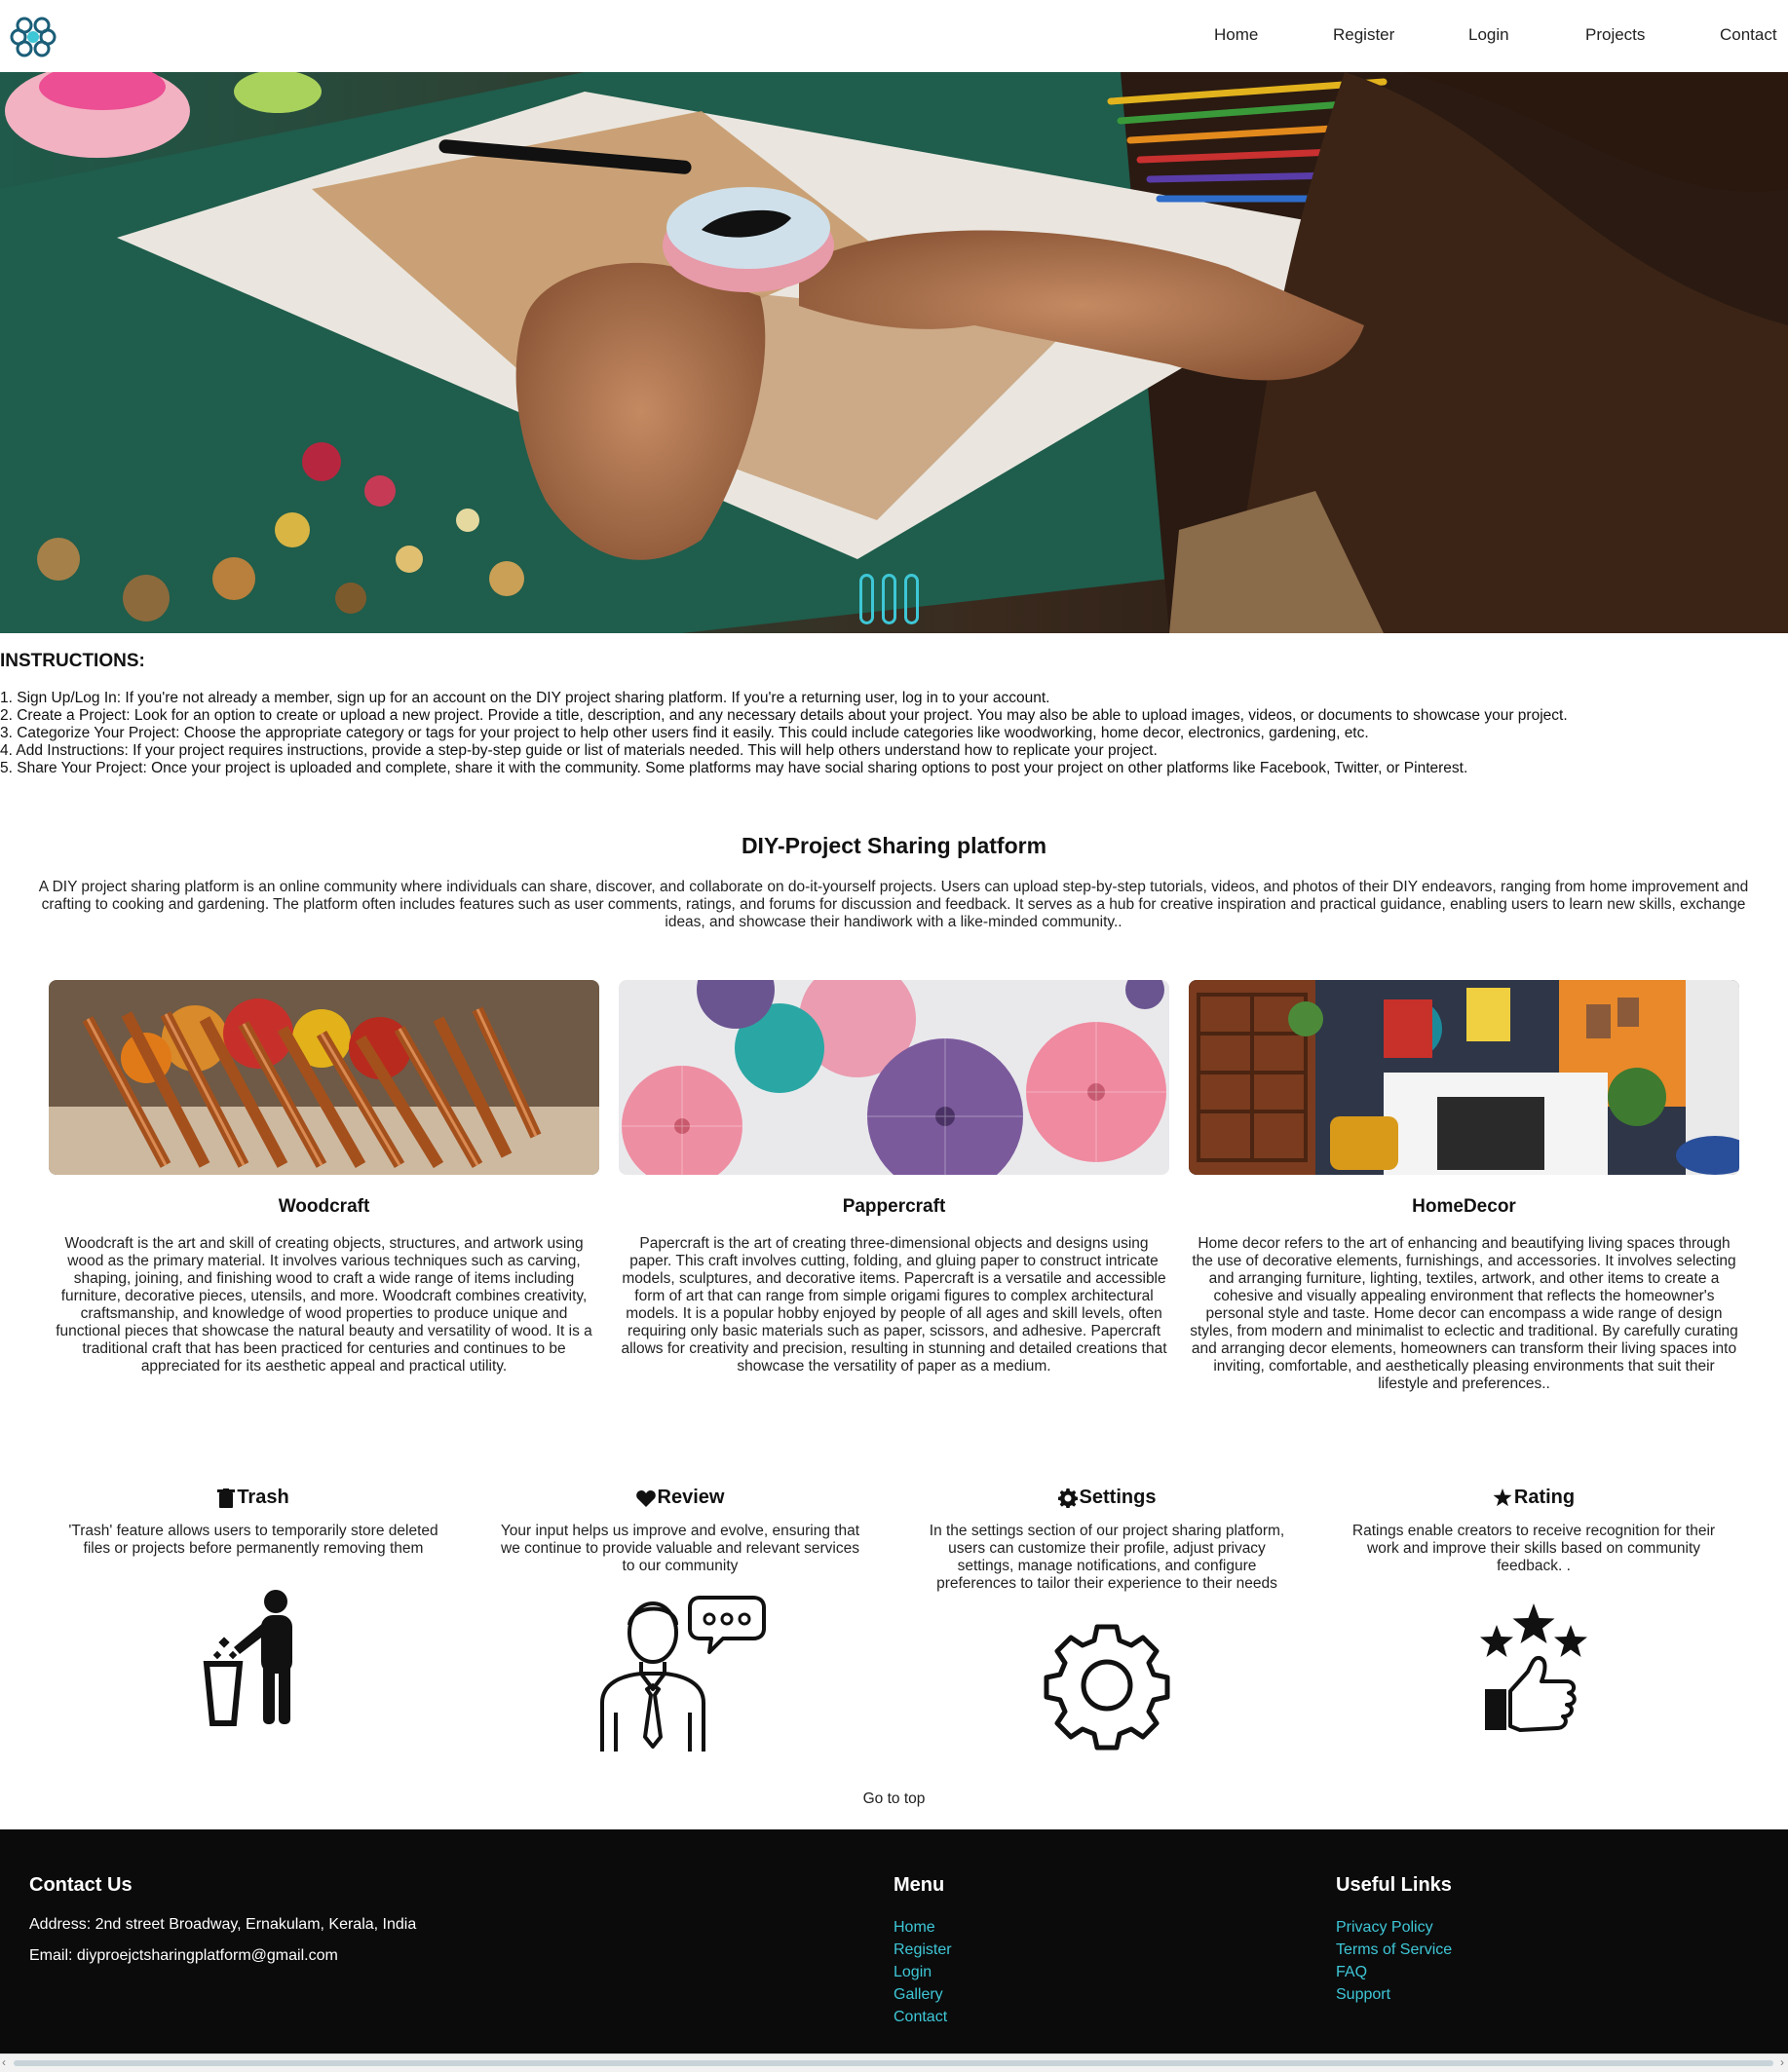  I want to click on navbar: Home Register Login Projects Contact, so click(894, 36).